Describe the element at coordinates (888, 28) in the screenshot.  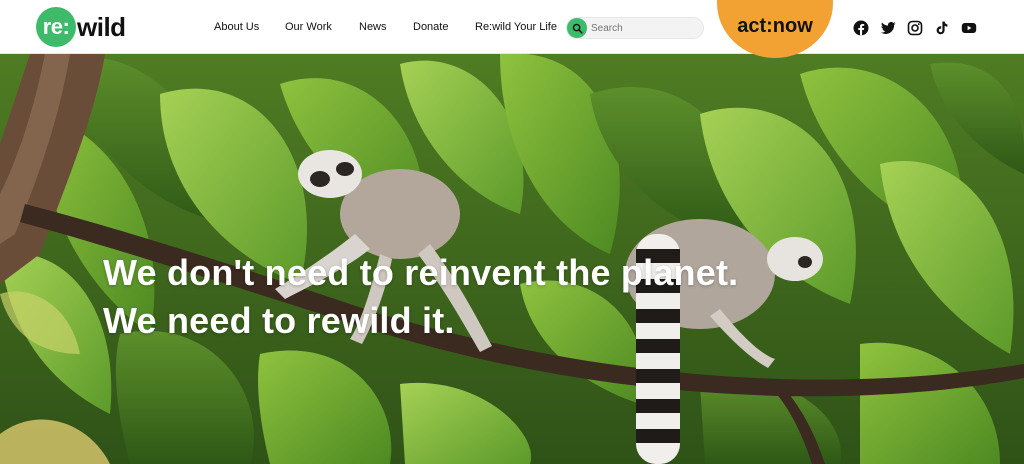
I see `twitter-icon` at that location.